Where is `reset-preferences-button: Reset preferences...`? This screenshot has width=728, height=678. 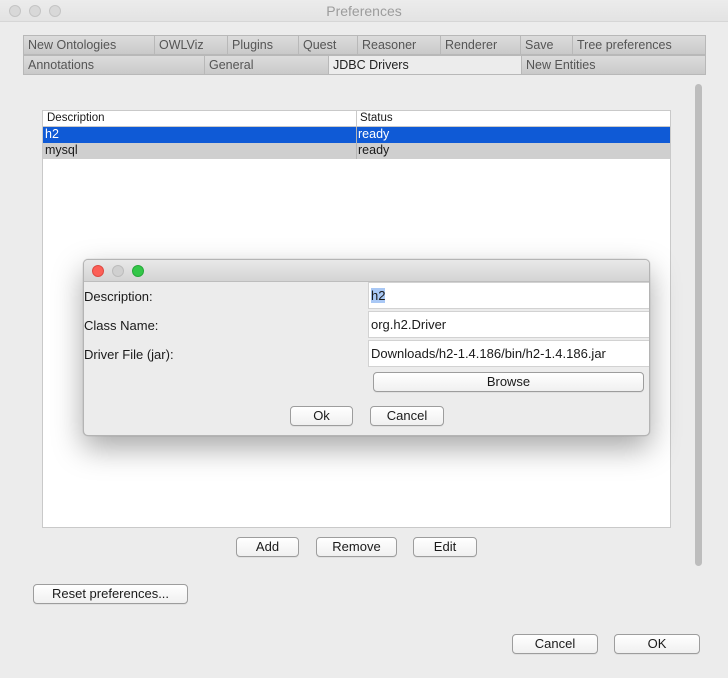 reset-preferences-button: Reset preferences... is located at coordinates (110, 594).